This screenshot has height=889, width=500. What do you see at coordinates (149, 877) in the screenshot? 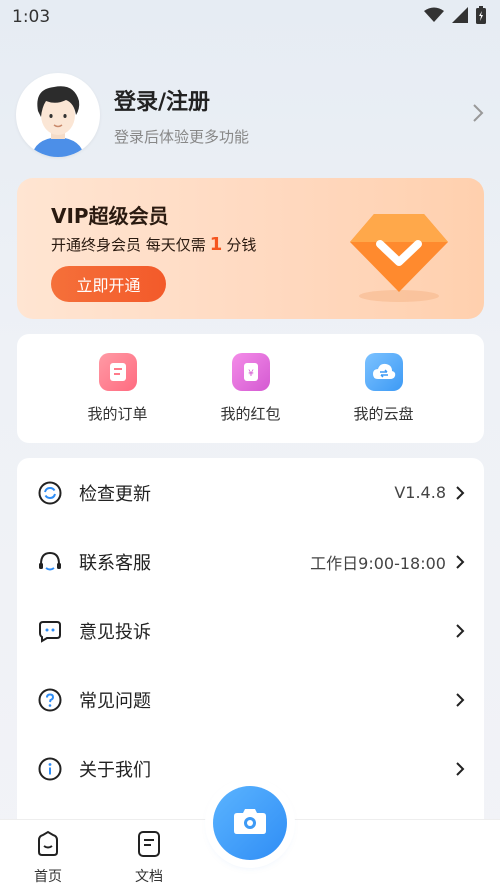
I see `nav-label: 文档` at bounding box center [149, 877].